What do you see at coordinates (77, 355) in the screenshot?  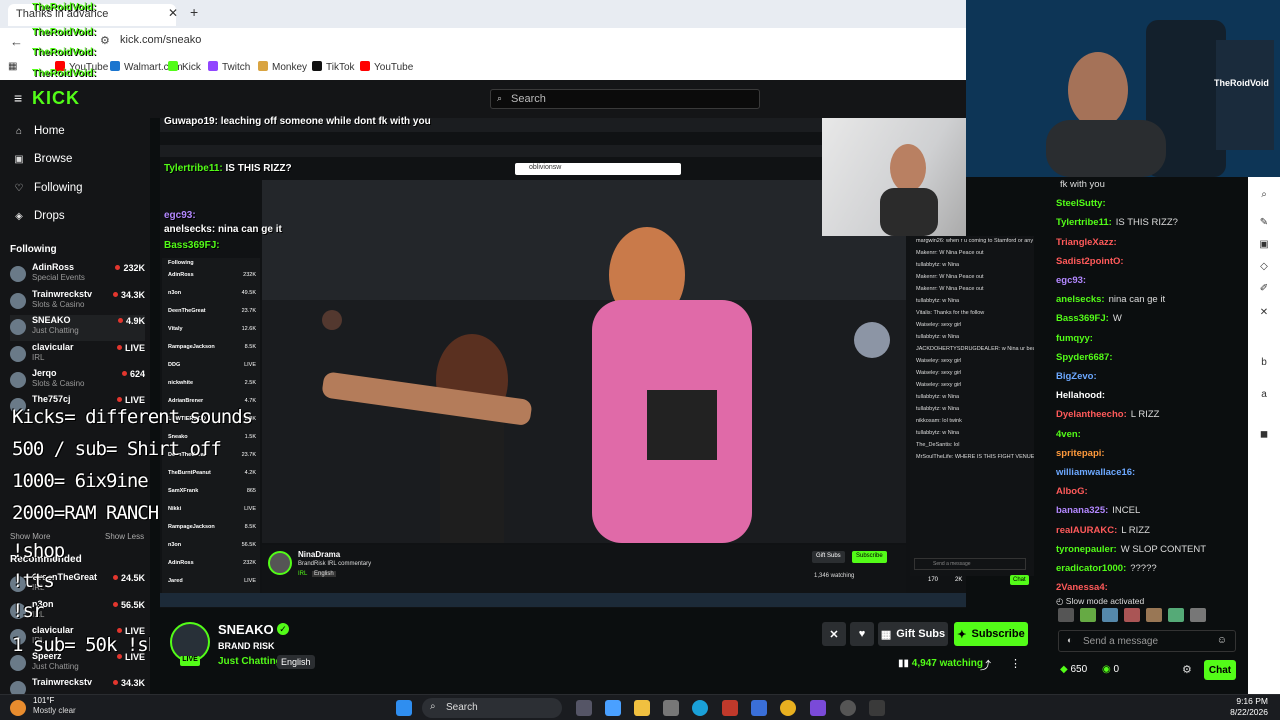 I see `following-item: clavicular IRL LIVE` at bounding box center [77, 355].